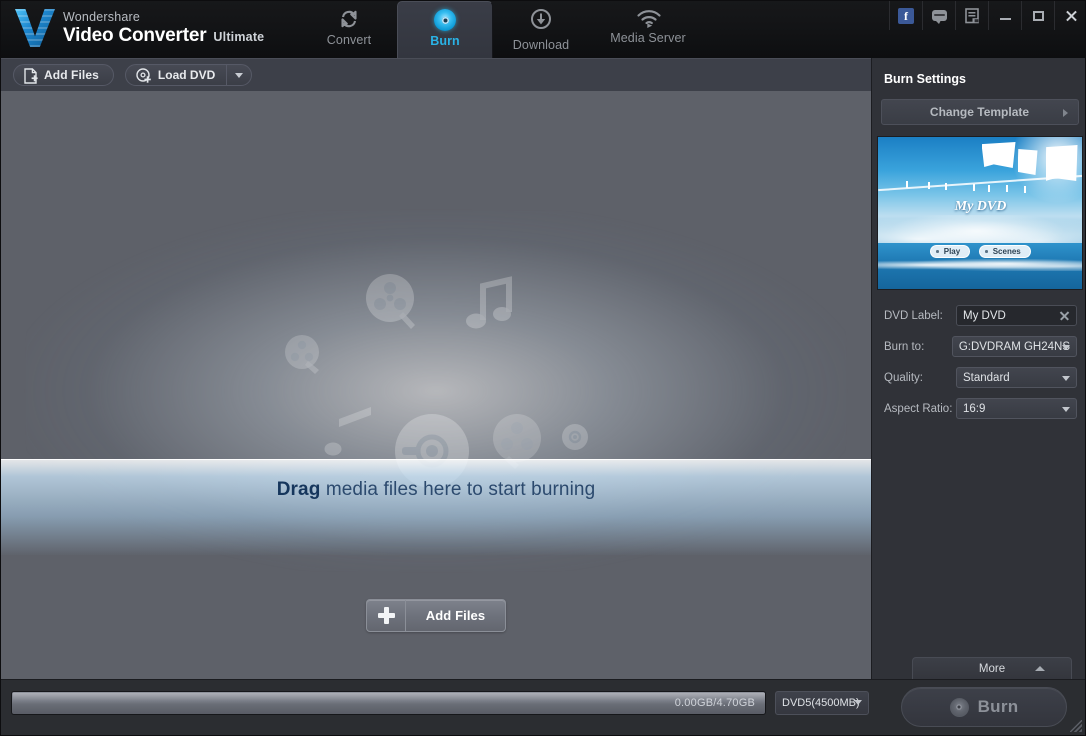 Image resolution: width=1086 pixels, height=736 pixels. Describe the element at coordinates (298, 489) in the screenshot. I see `drop-zone-message-emphasis: Drag` at that location.